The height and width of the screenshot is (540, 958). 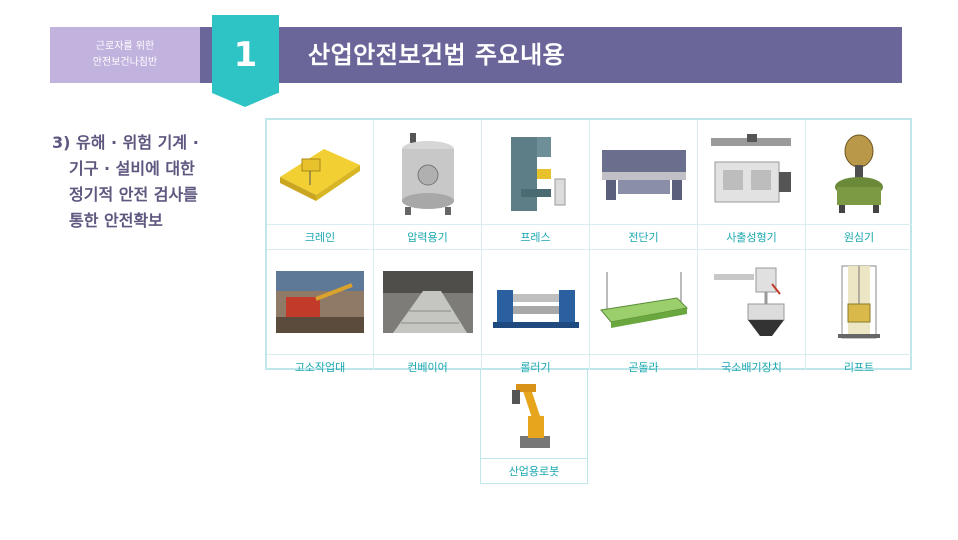 I want to click on heading-line-4: 통한 안전확보, so click(x=116, y=220).